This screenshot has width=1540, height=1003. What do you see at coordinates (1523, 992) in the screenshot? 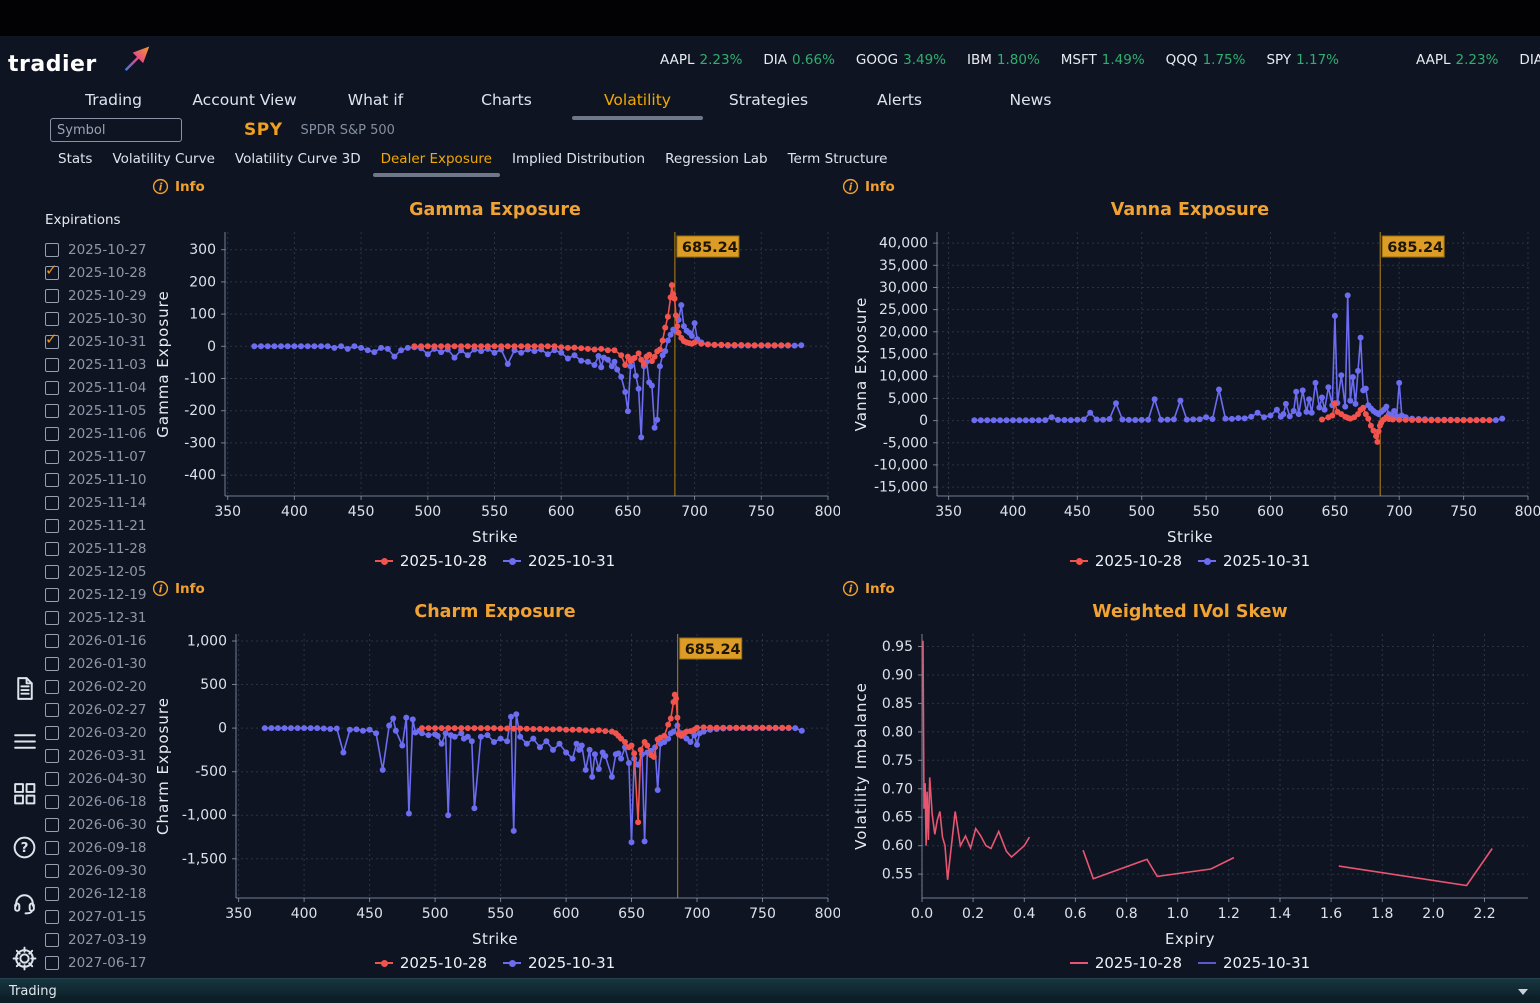
I see `chevron-down-icon` at bounding box center [1523, 992].